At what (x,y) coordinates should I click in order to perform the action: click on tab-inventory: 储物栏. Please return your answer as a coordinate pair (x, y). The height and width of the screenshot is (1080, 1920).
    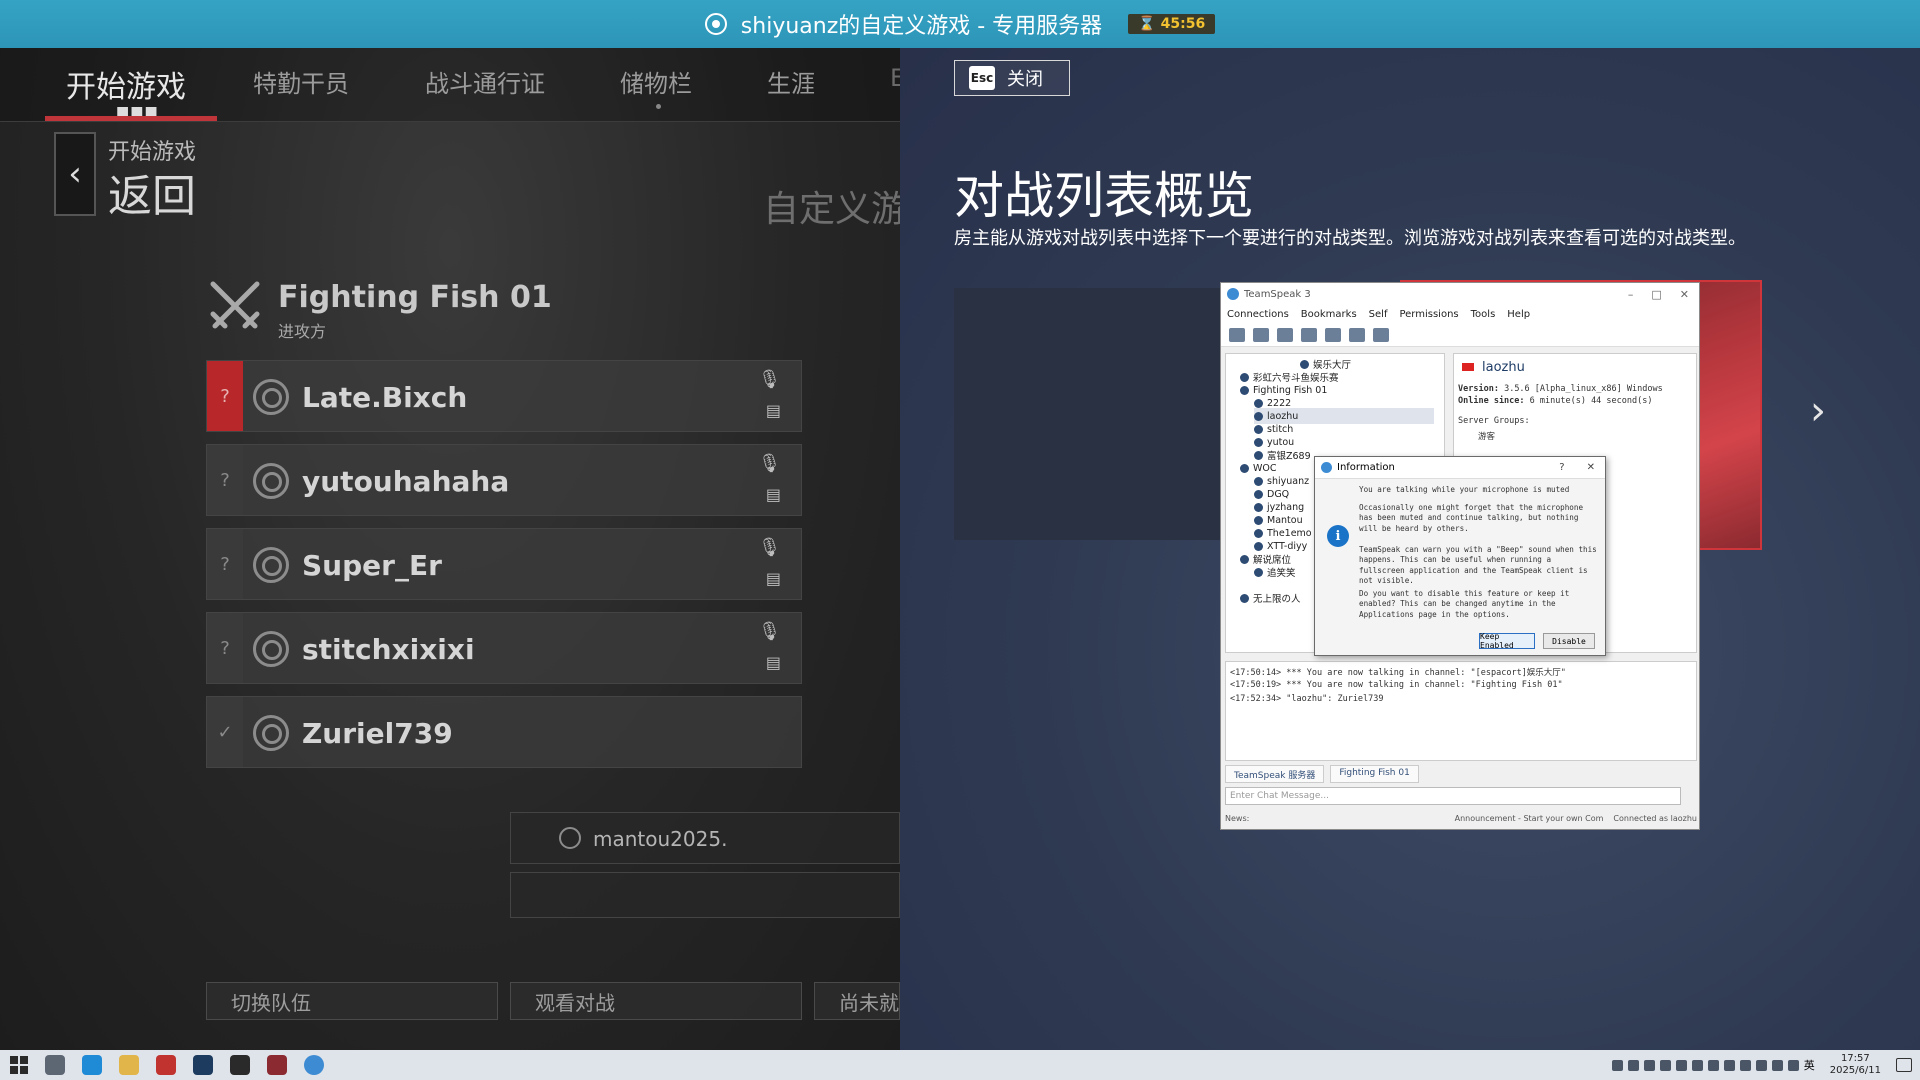
    Looking at the image, I should click on (656, 81).